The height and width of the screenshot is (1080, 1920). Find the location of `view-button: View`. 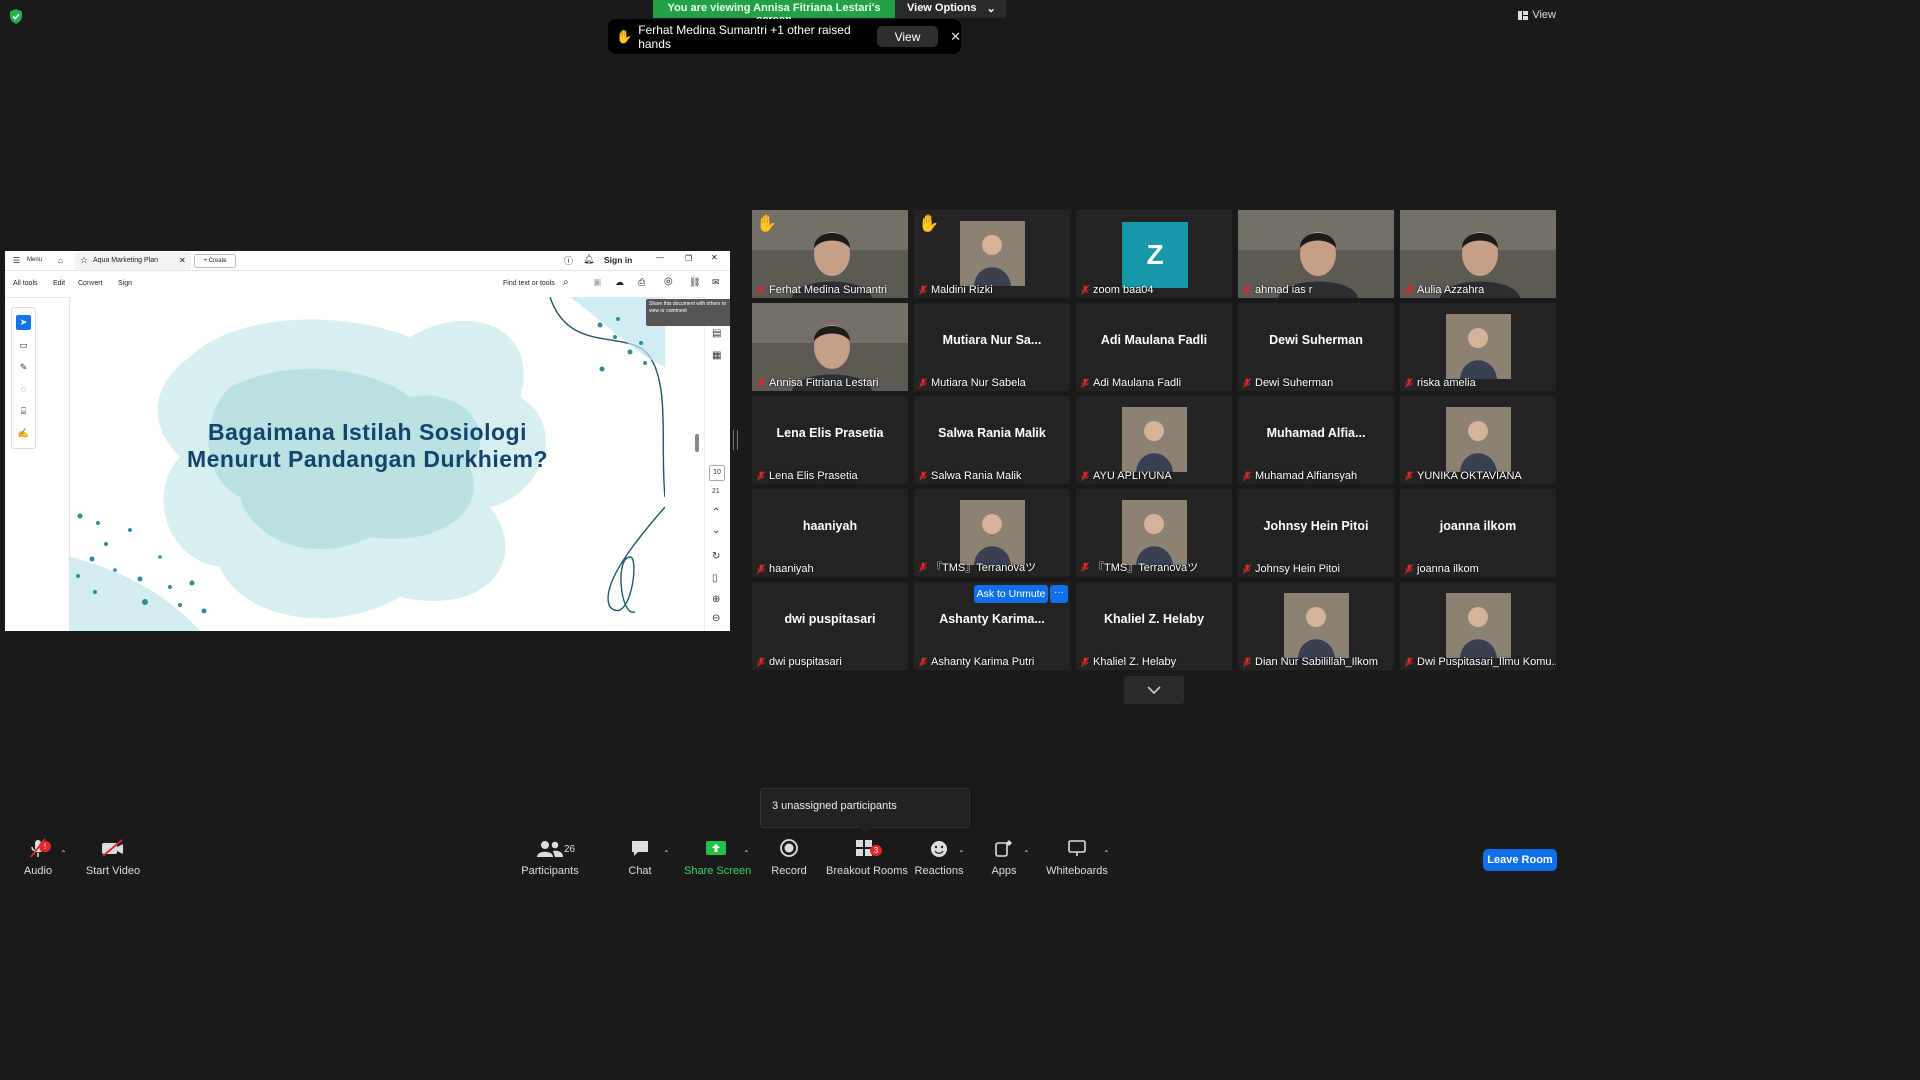

view-button: View is located at coordinates (1537, 15).